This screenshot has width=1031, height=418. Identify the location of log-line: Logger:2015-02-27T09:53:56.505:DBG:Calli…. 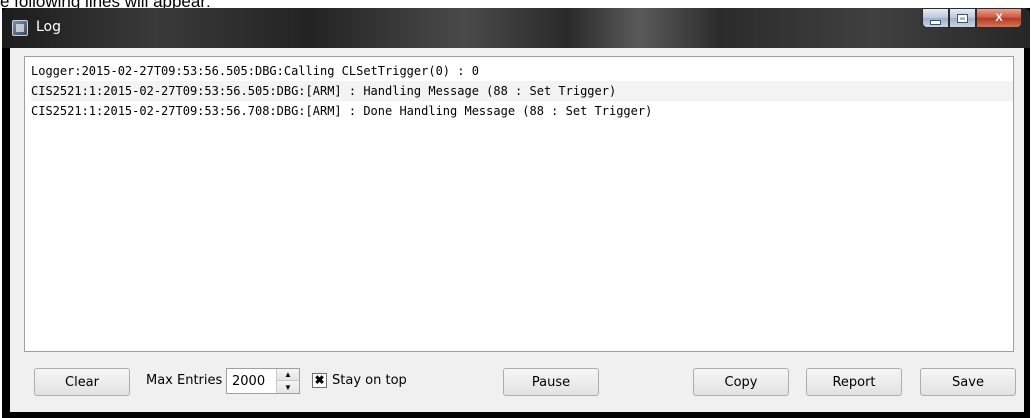
(255, 71).